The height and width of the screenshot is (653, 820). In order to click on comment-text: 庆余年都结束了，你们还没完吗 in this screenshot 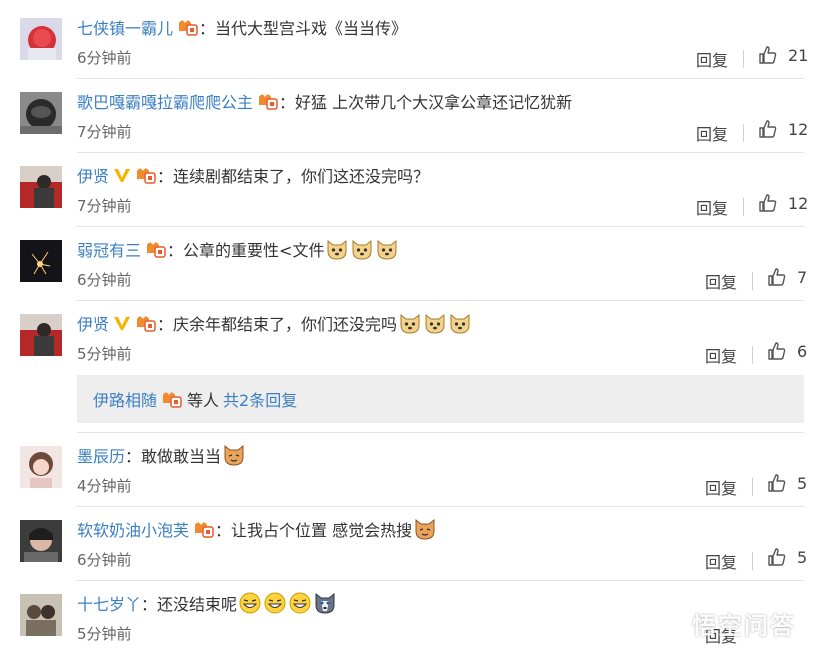, I will do `click(285, 324)`.